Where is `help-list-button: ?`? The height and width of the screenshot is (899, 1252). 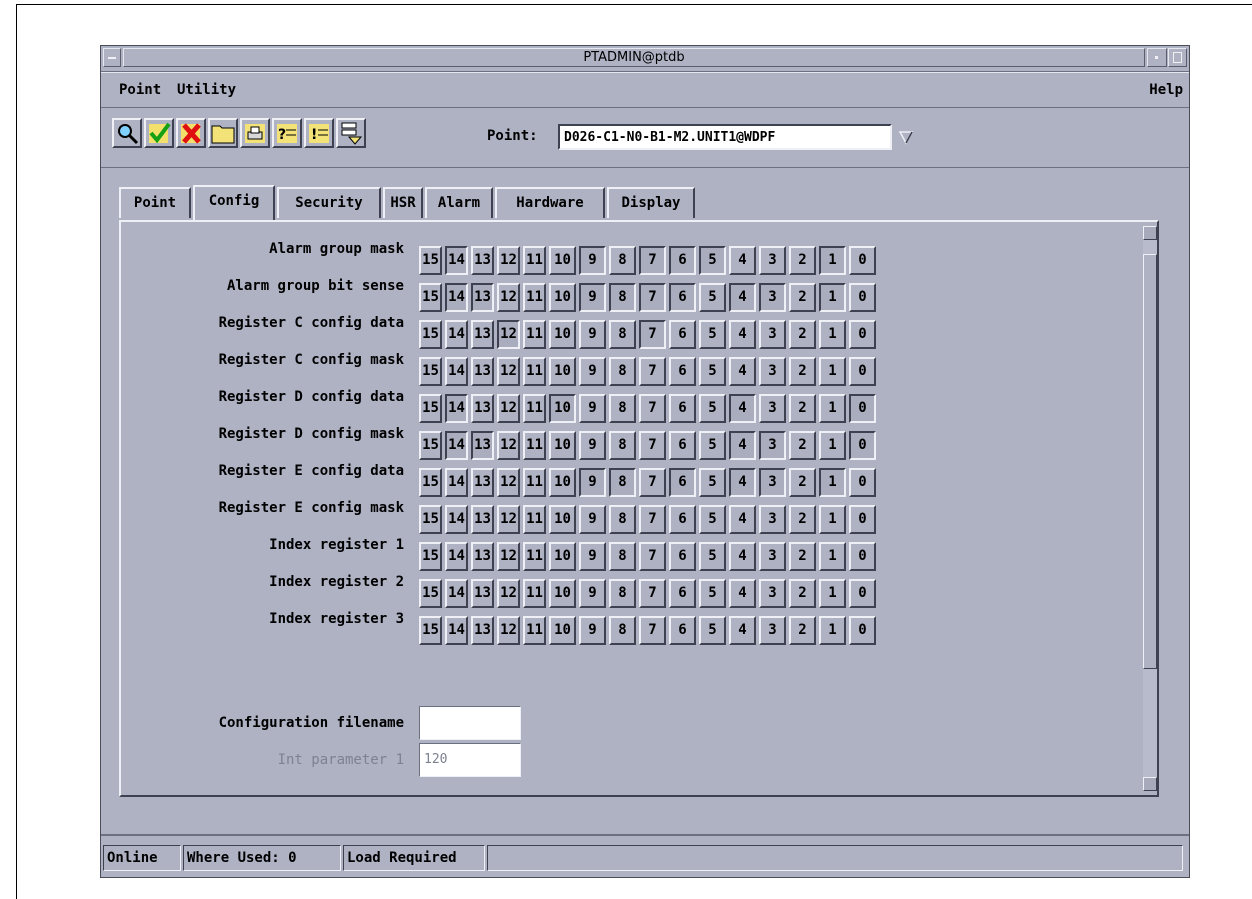
help-list-button: ? is located at coordinates (287, 133).